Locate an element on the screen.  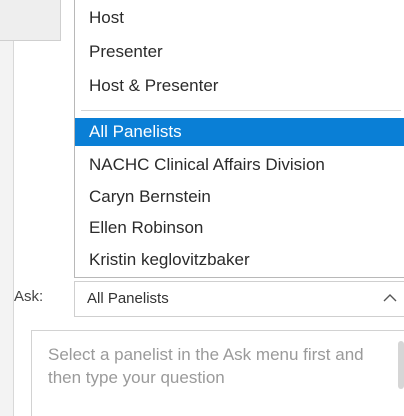
ask-label: Ask: is located at coordinates (29, 296).